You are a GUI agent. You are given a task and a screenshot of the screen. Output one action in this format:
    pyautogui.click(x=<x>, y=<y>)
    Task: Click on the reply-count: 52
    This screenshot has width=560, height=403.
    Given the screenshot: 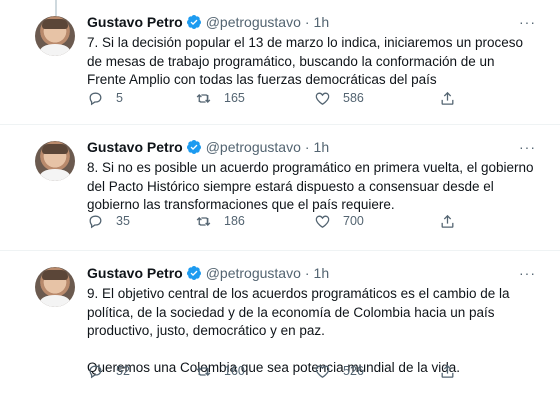 What is the action you would take?
    pyautogui.click(x=123, y=371)
    